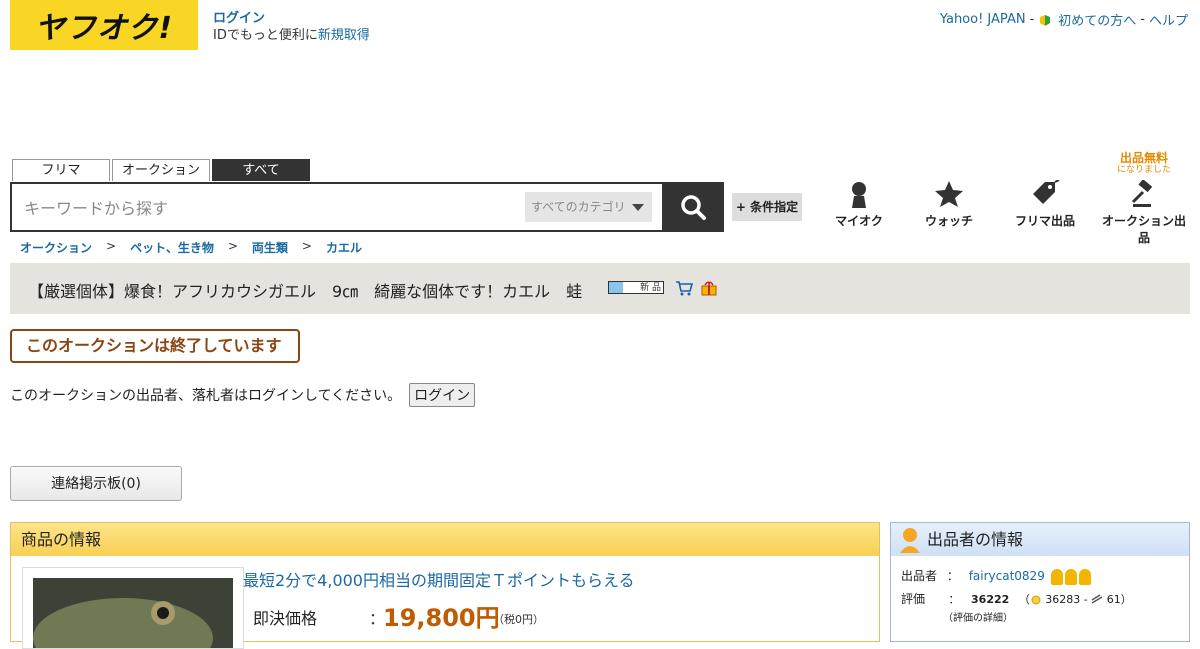  I want to click on nav-auction-listing: オークション出品, so click(1144, 213).